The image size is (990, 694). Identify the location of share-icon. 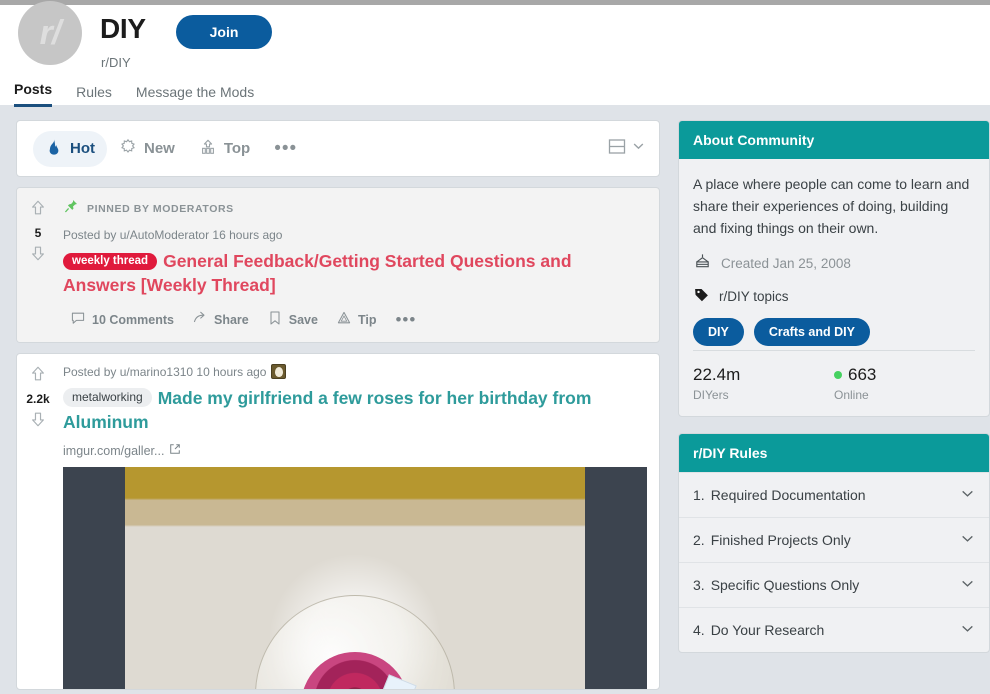
(200, 319).